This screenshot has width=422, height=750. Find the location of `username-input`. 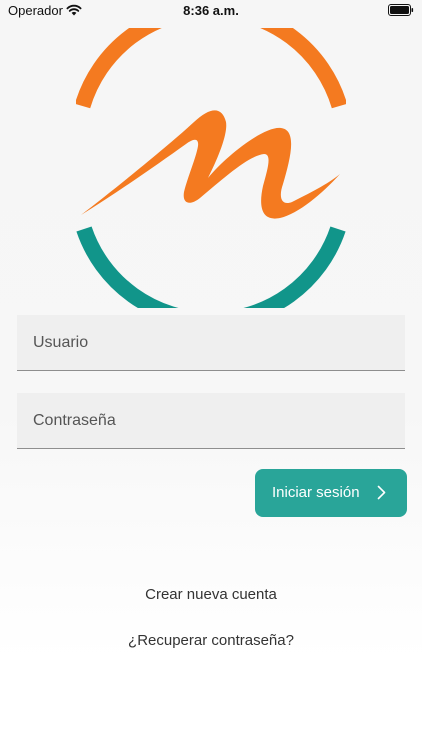

username-input is located at coordinates (211, 342).